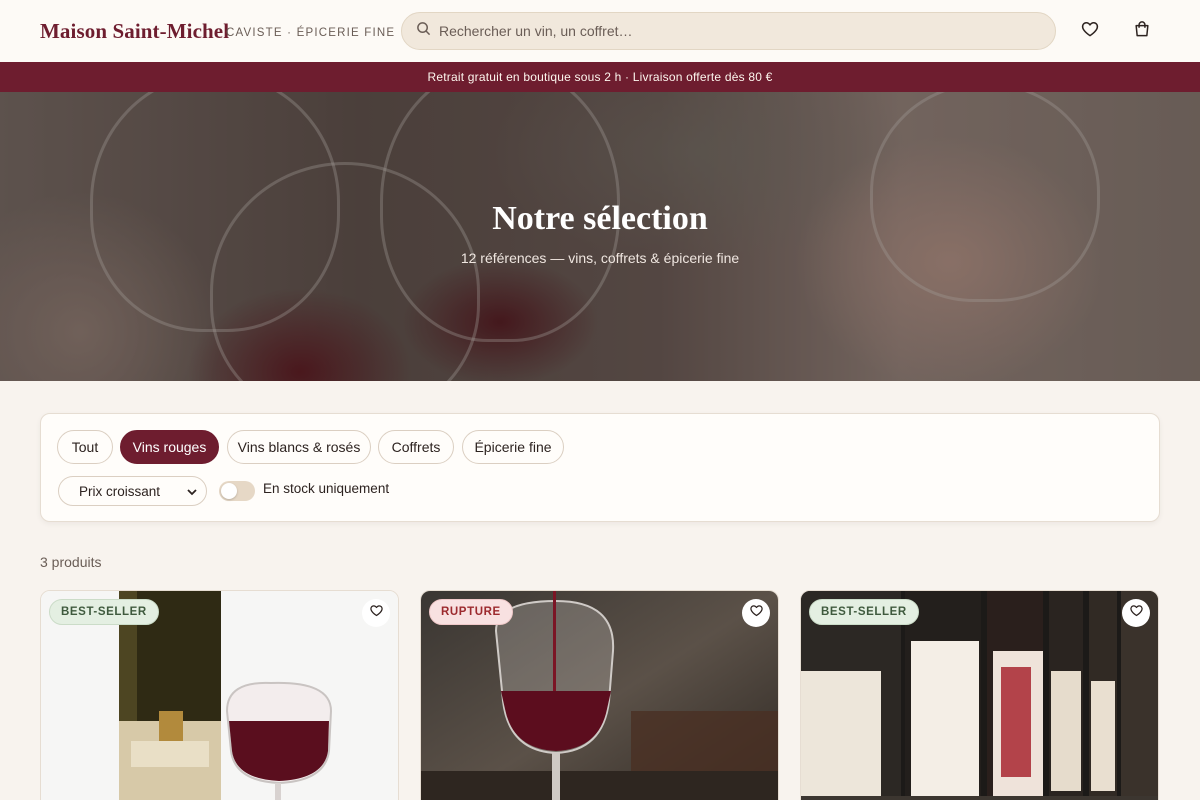  I want to click on results-count: 3 produits, so click(71, 562).